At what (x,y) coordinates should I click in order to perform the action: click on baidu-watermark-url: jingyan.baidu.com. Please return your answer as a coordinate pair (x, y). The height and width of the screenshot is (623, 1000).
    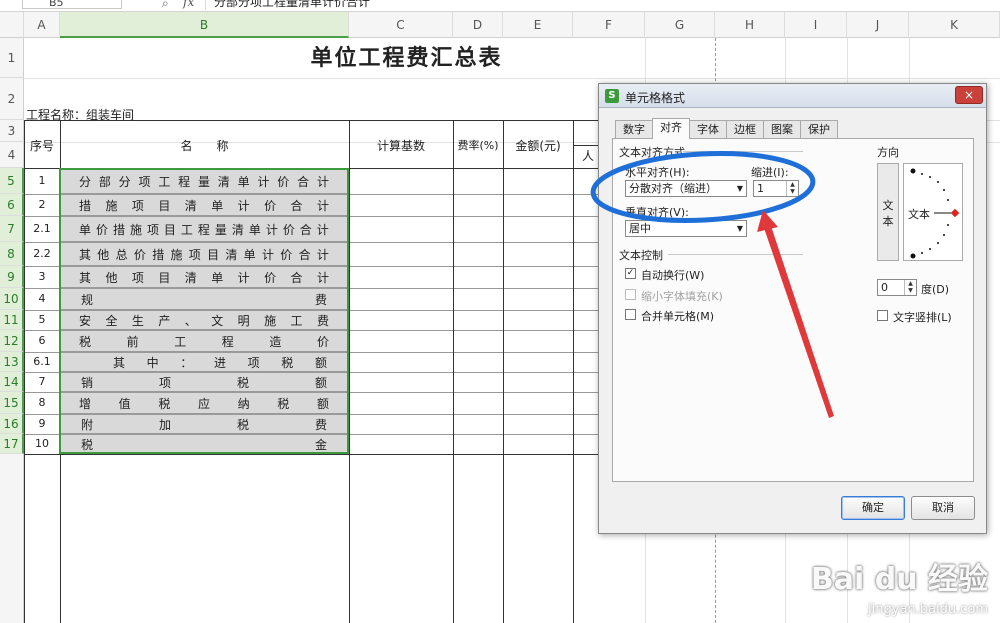
    Looking at the image, I should click on (928, 609).